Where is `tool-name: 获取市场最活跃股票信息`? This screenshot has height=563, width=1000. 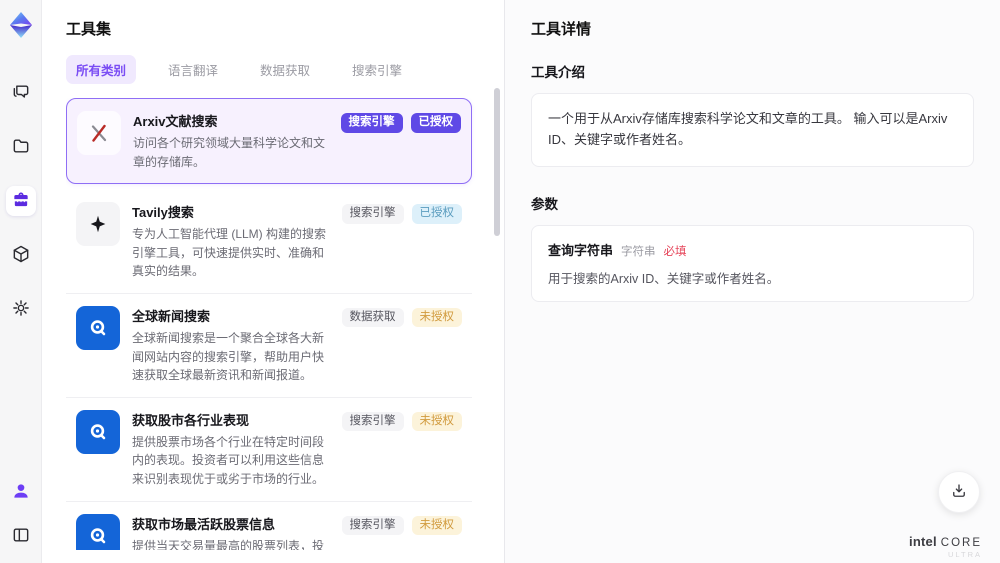 tool-name: 获取市场最活跃股票信息 is located at coordinates (204, 524).